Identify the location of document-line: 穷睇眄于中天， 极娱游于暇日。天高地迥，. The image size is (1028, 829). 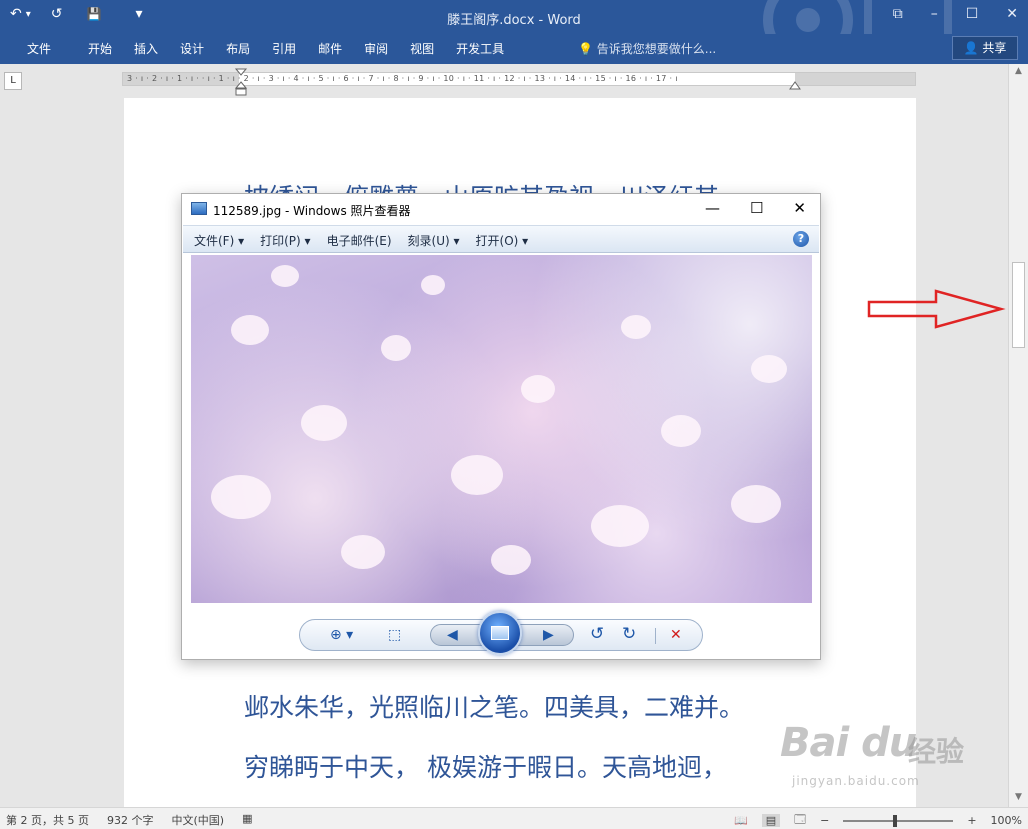
(485, 767).